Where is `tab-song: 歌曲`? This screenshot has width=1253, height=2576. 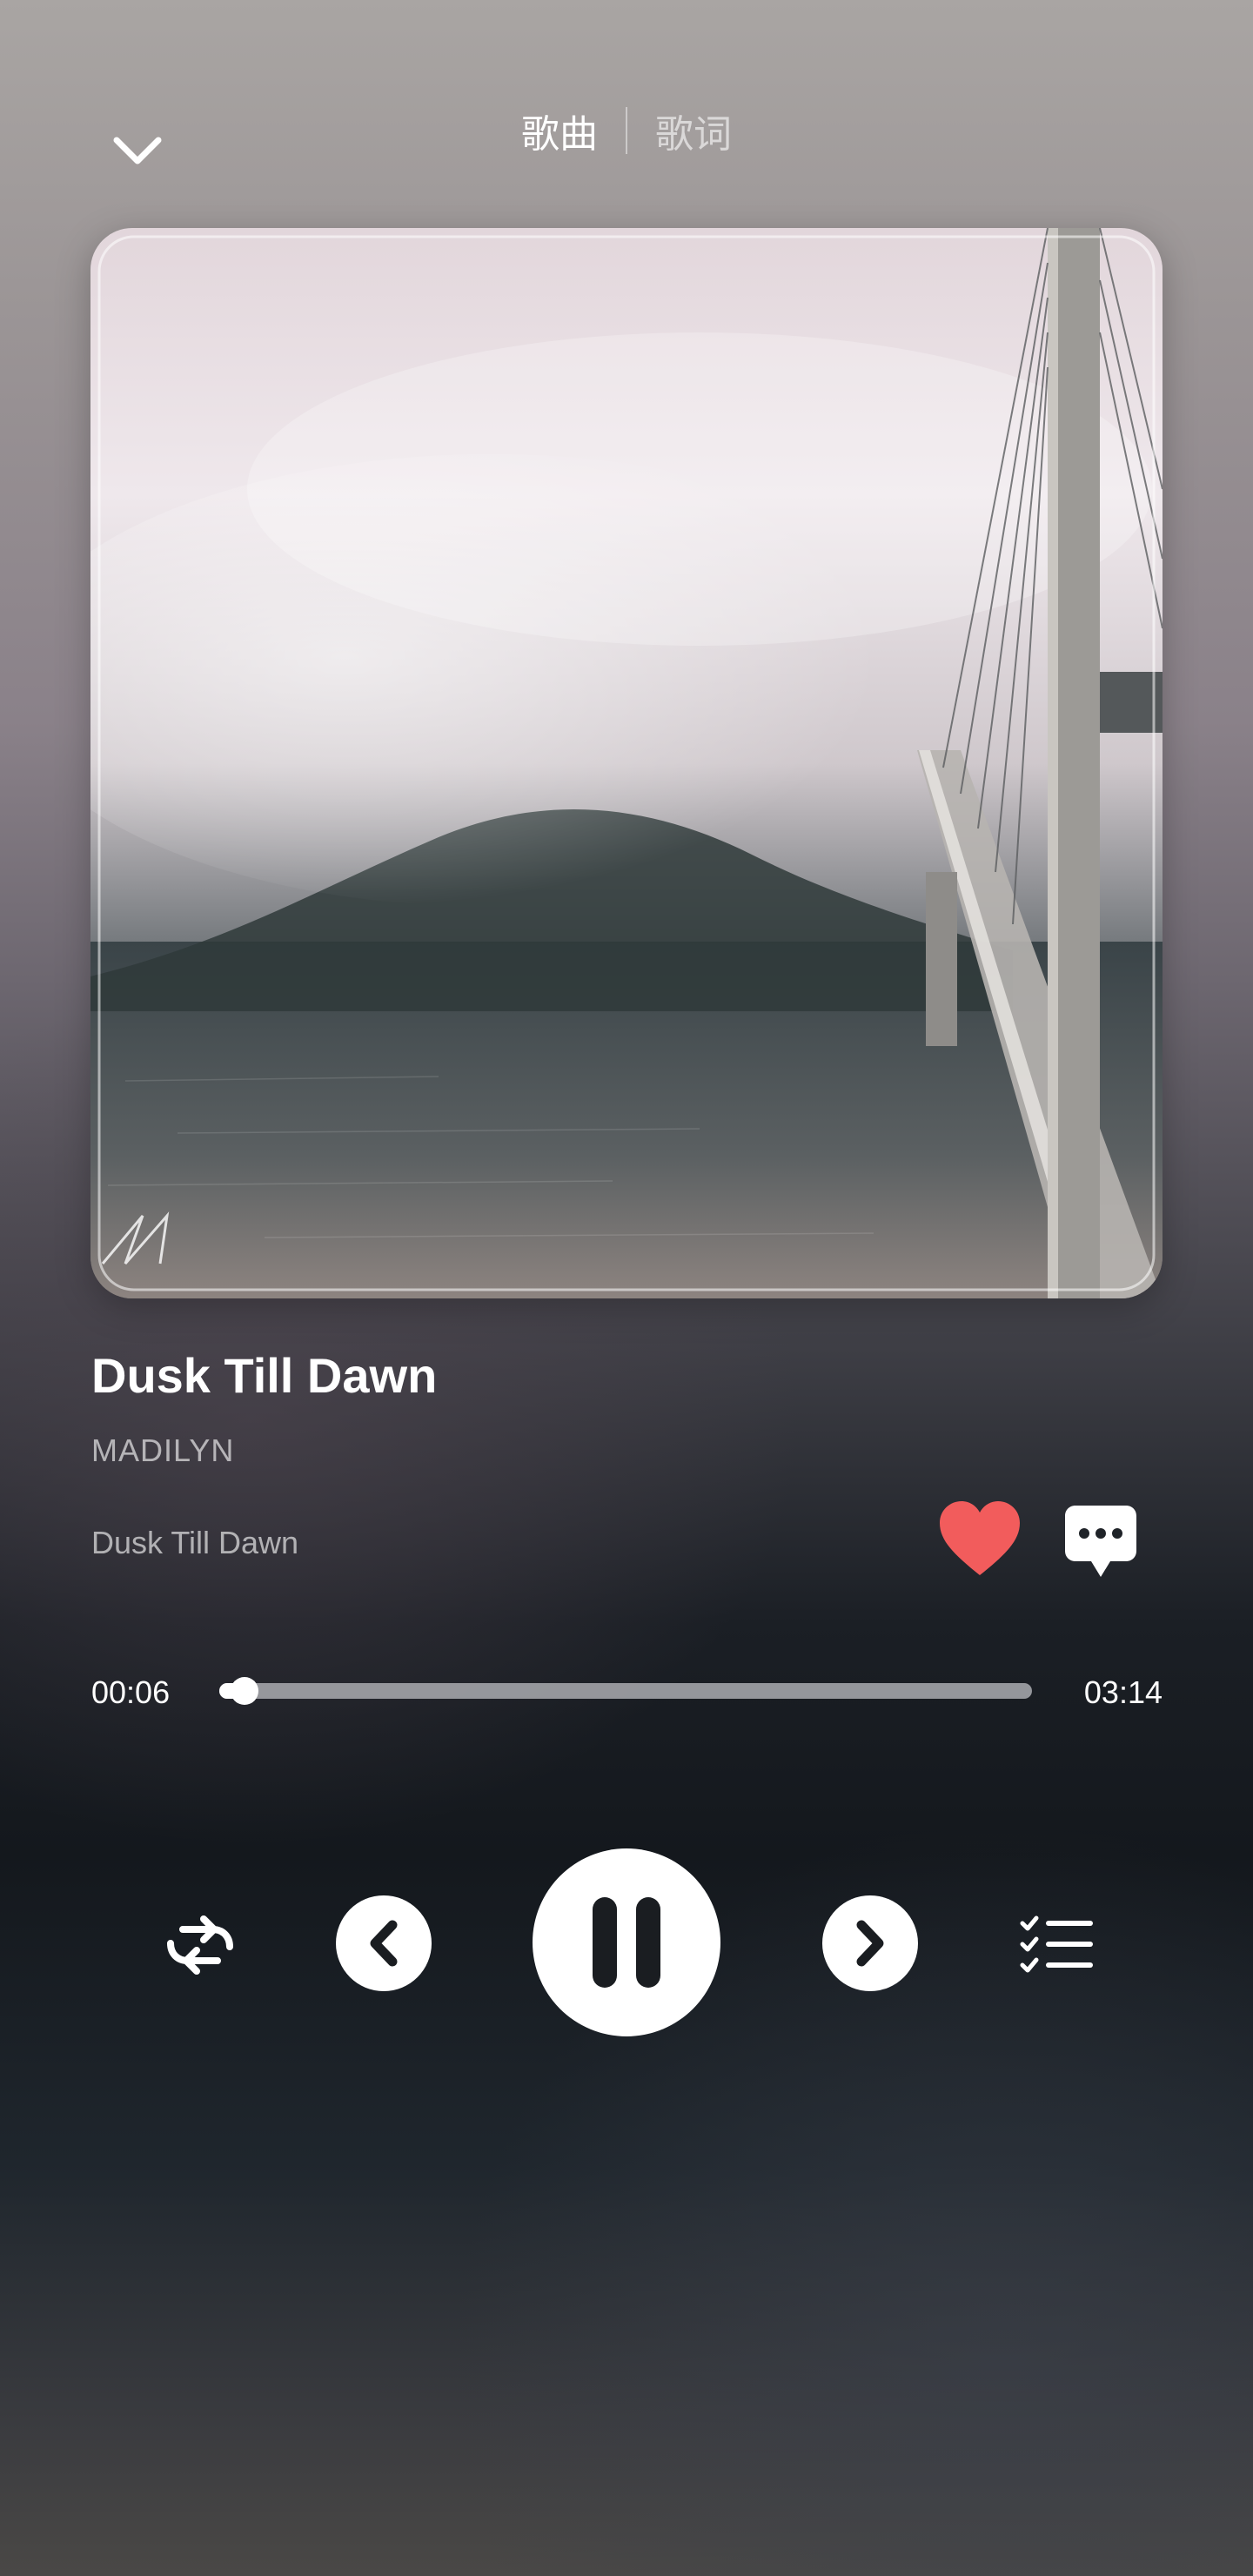 tab-song: 歌曲 is located at coordinates (559, 130).